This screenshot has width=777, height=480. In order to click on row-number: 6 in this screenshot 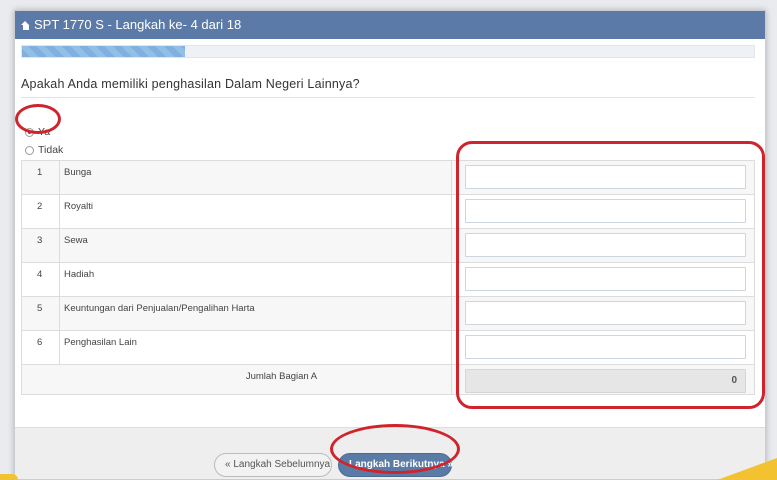, I will do `click(41, 347)`.